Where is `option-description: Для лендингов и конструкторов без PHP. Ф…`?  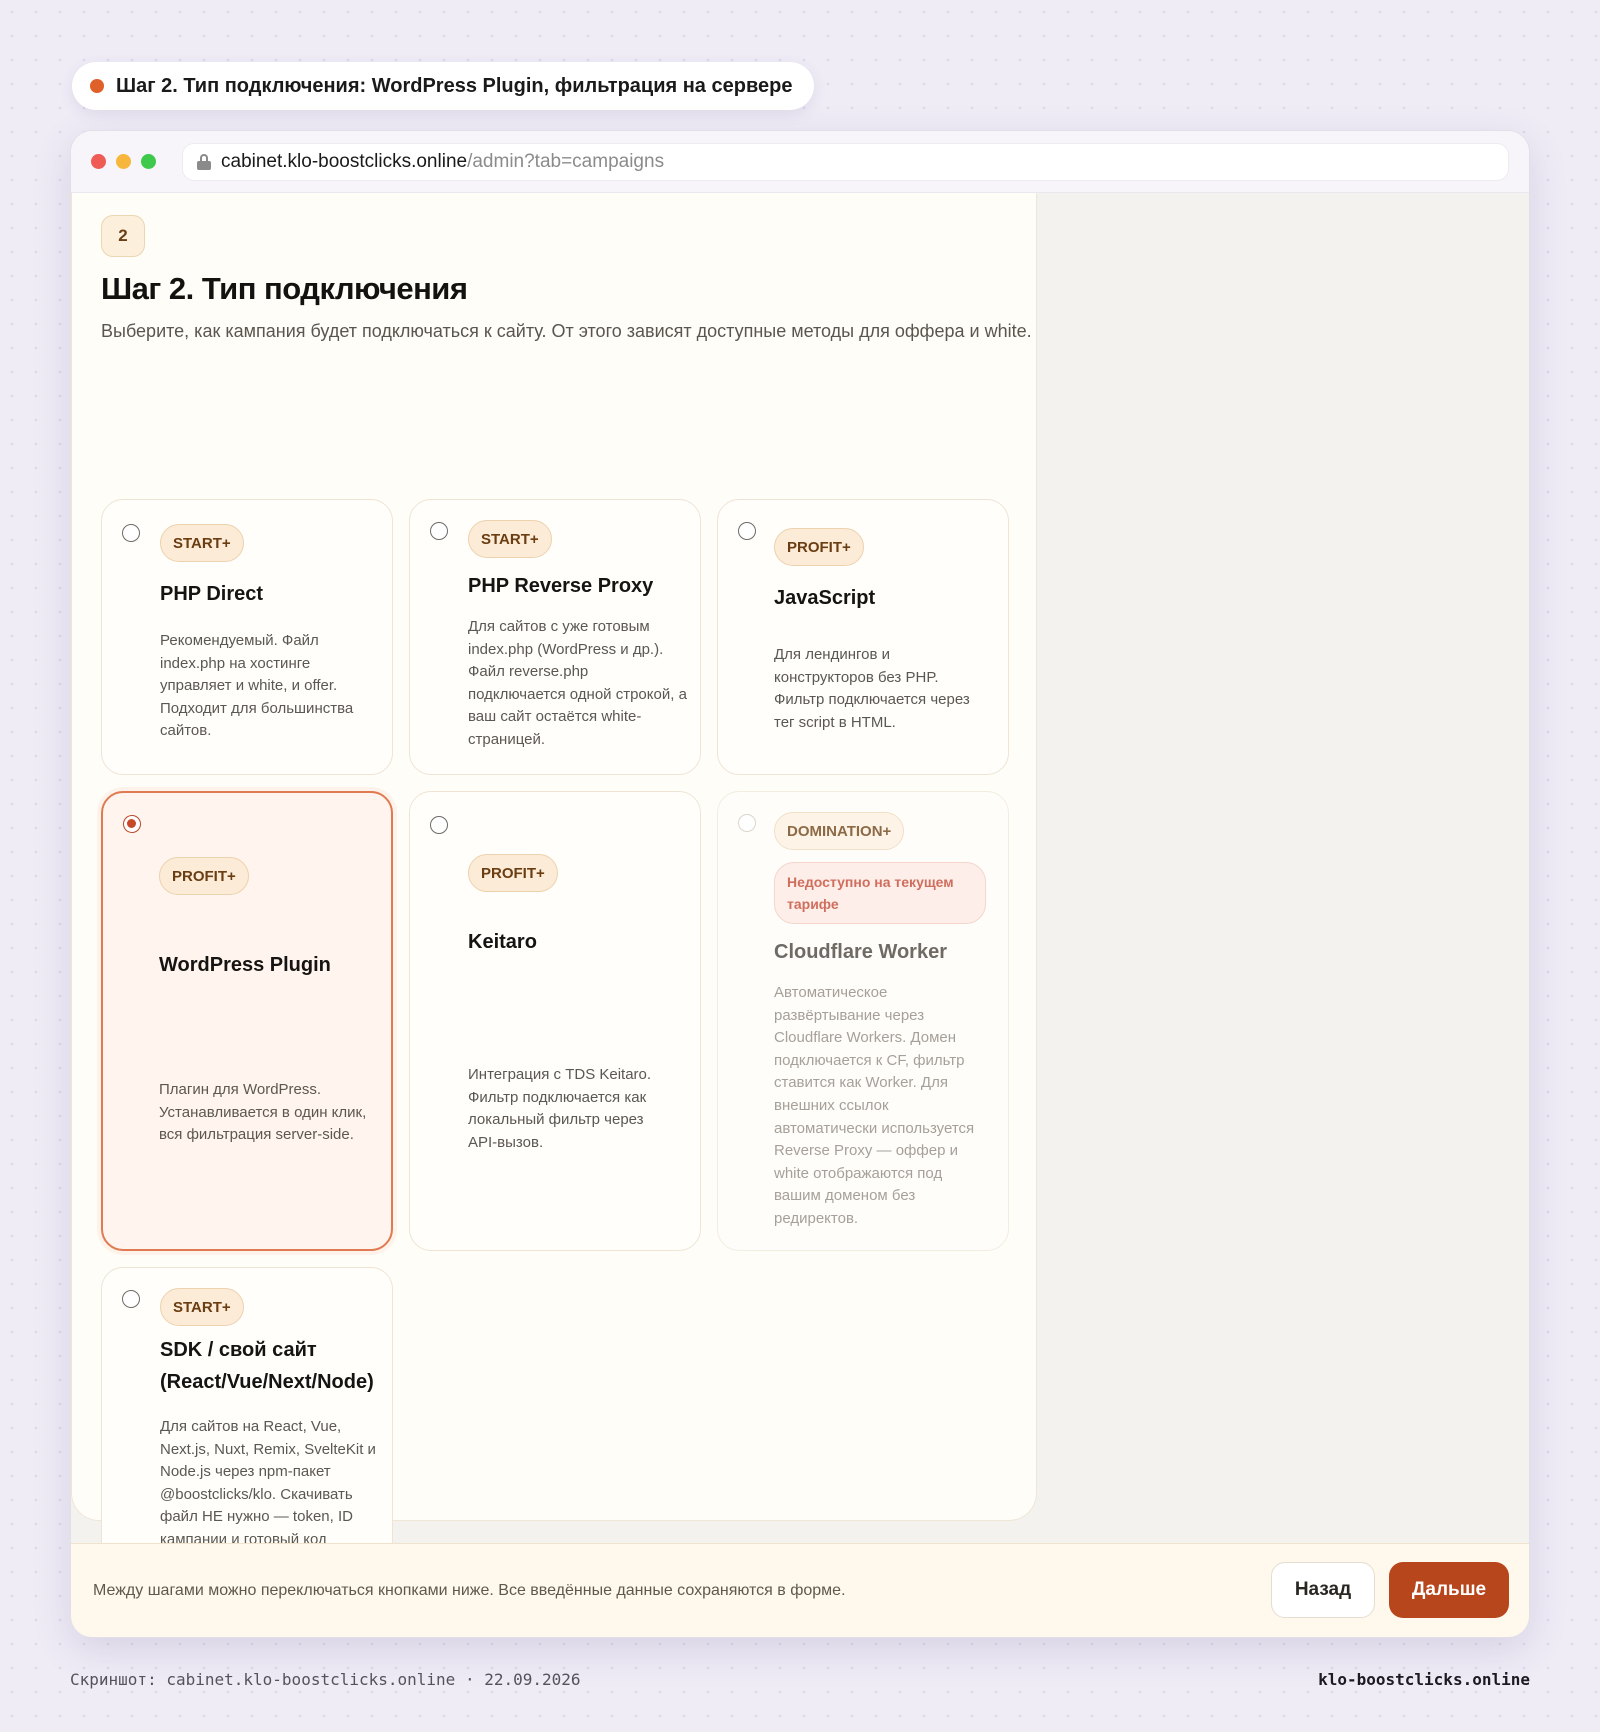 option-description: Для лендингов и конструкторов без PHP. Ф… is located at coordinates (872, 688).